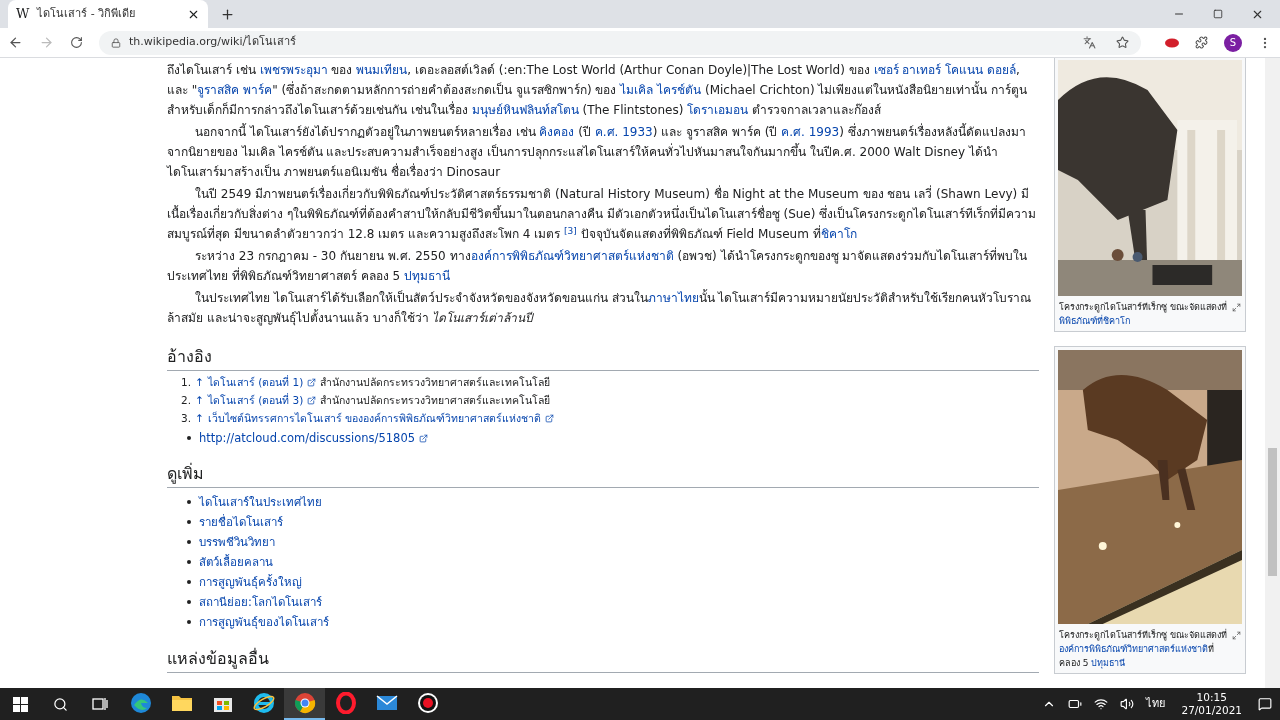  What do you see at coordinates (427, 703) in the screenshot?
I see `record-icon` at bounding box center [427, 703].